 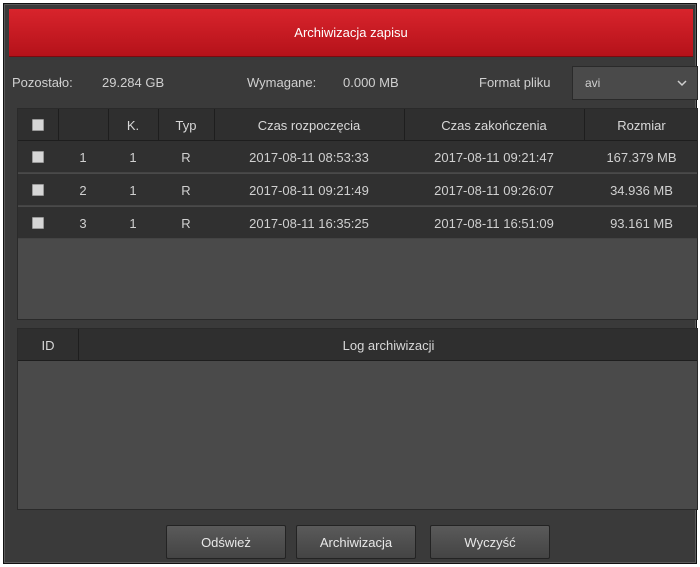 I want to click on row-start-time: 2017-08-11 09:21:49, so click(x=309, y=190).